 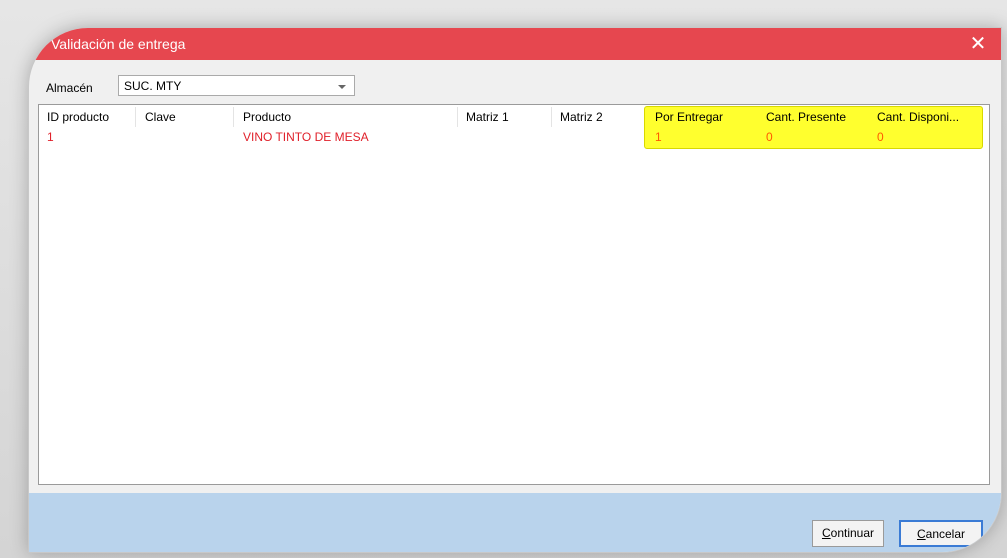 What do you see at coordinates (515, 82) in the screenshot?
I see `filter-bar: Almacén SUC. MTY` at bounding box center [515, 82].